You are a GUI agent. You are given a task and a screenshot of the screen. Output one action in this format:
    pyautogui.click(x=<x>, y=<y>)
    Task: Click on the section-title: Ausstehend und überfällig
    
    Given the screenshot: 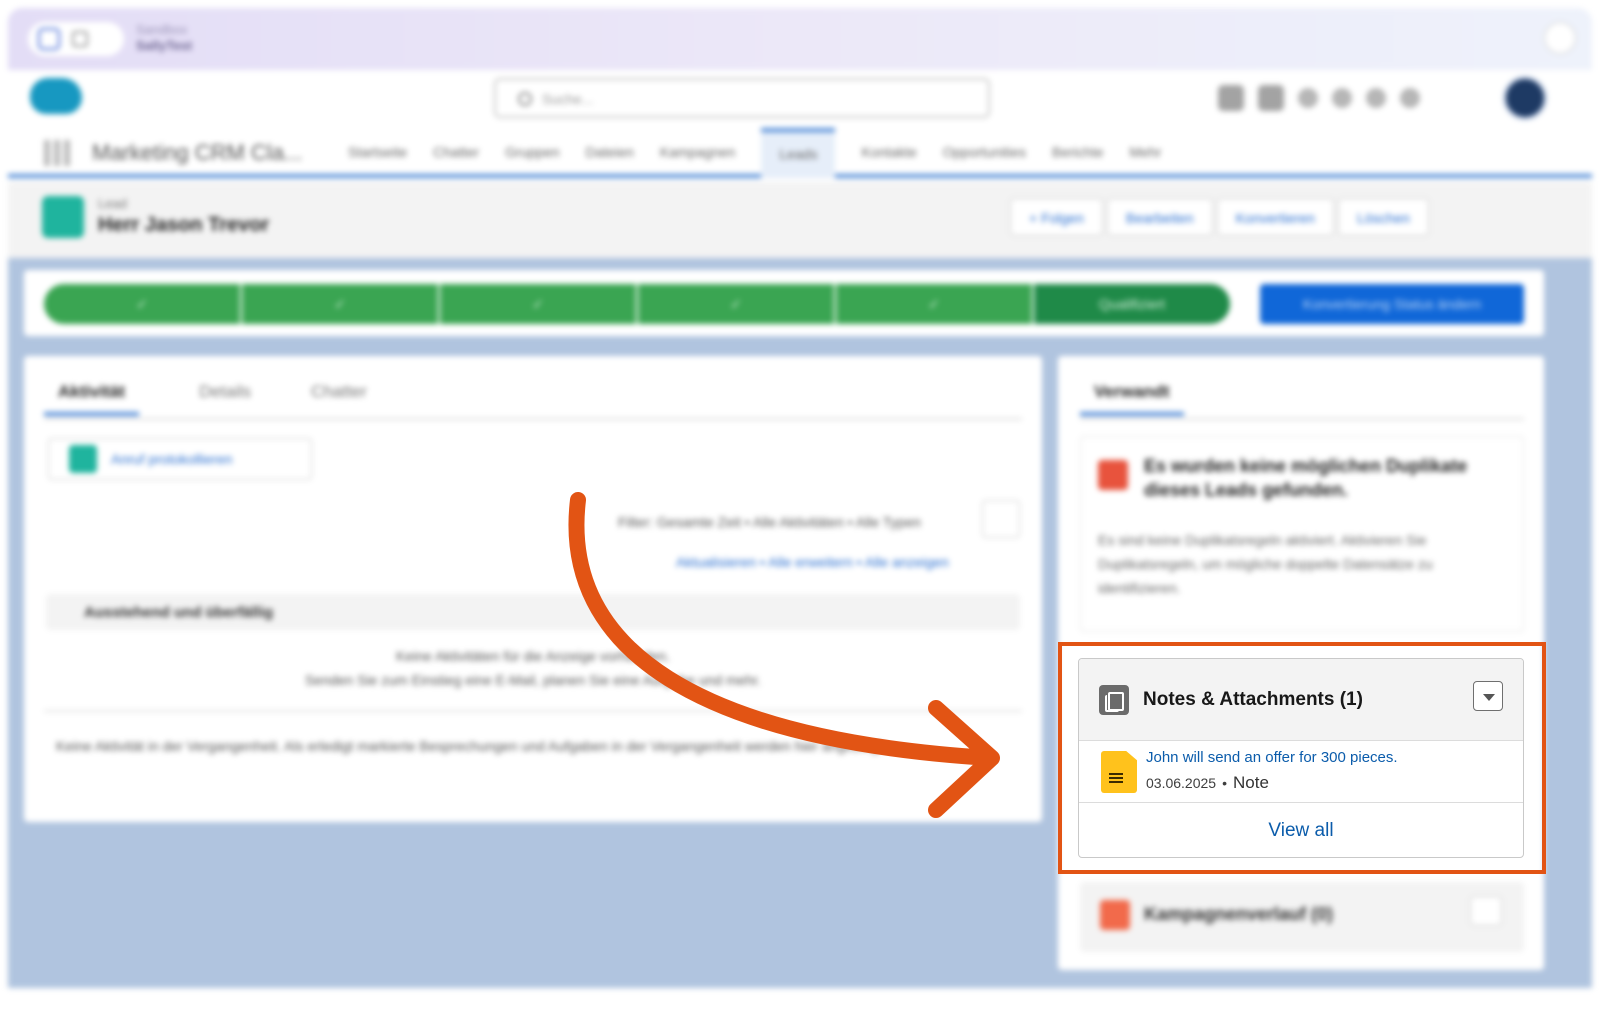 What is the action you would take?
    pyautogui.click(x=179, y=612)
    